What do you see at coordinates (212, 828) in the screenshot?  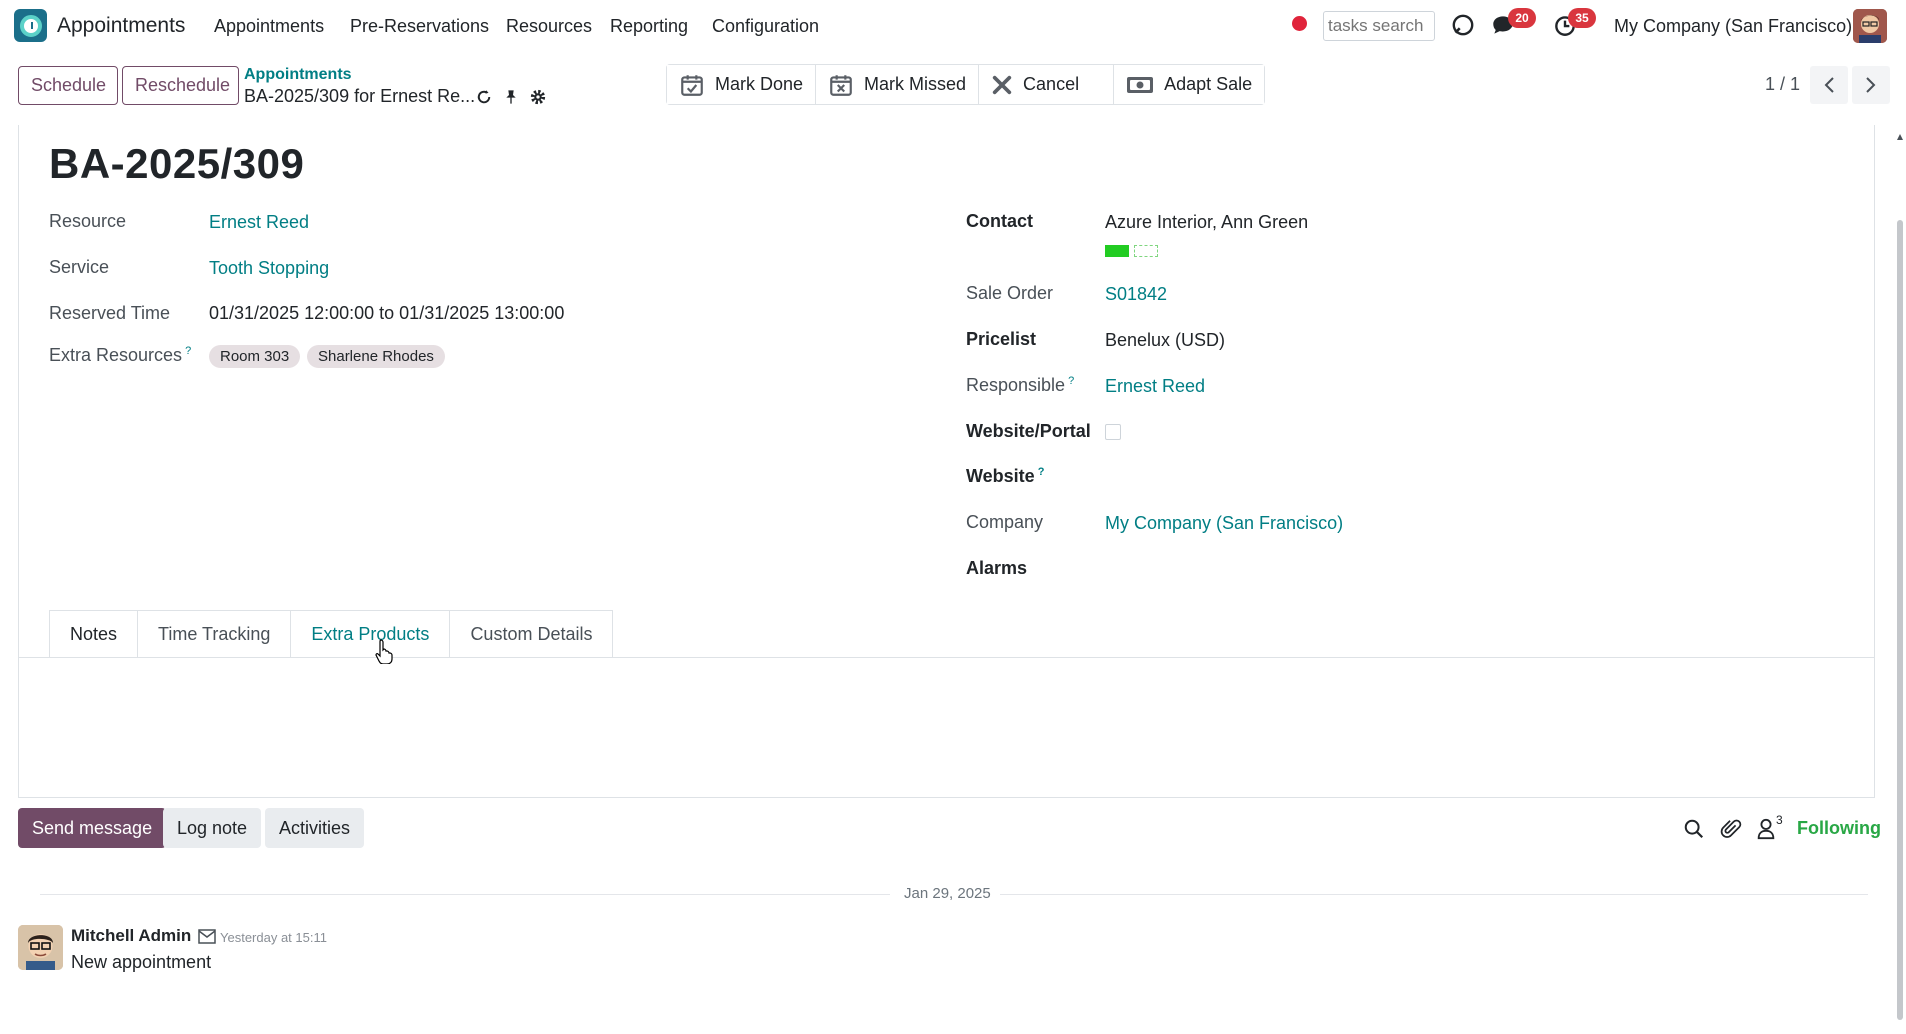 I see `log-note-button: Log note` at bounding box center [212, 828].